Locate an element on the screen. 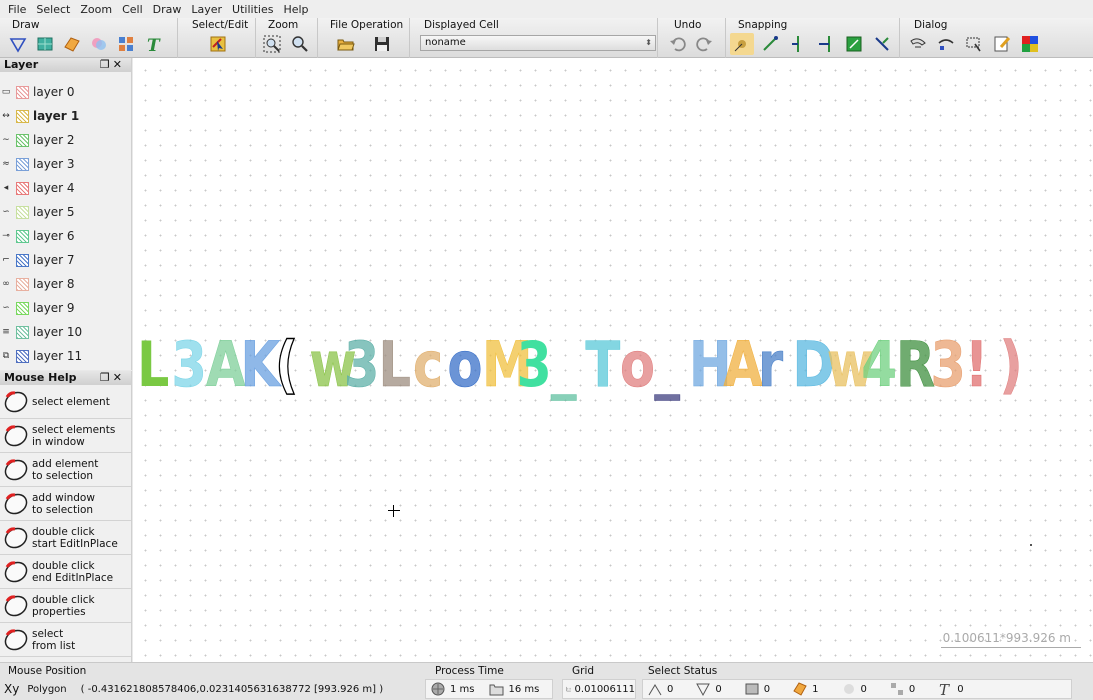 The image size is (1093, 700). layer-item: ∞ layer 8 is located at coordinates (65, 284).